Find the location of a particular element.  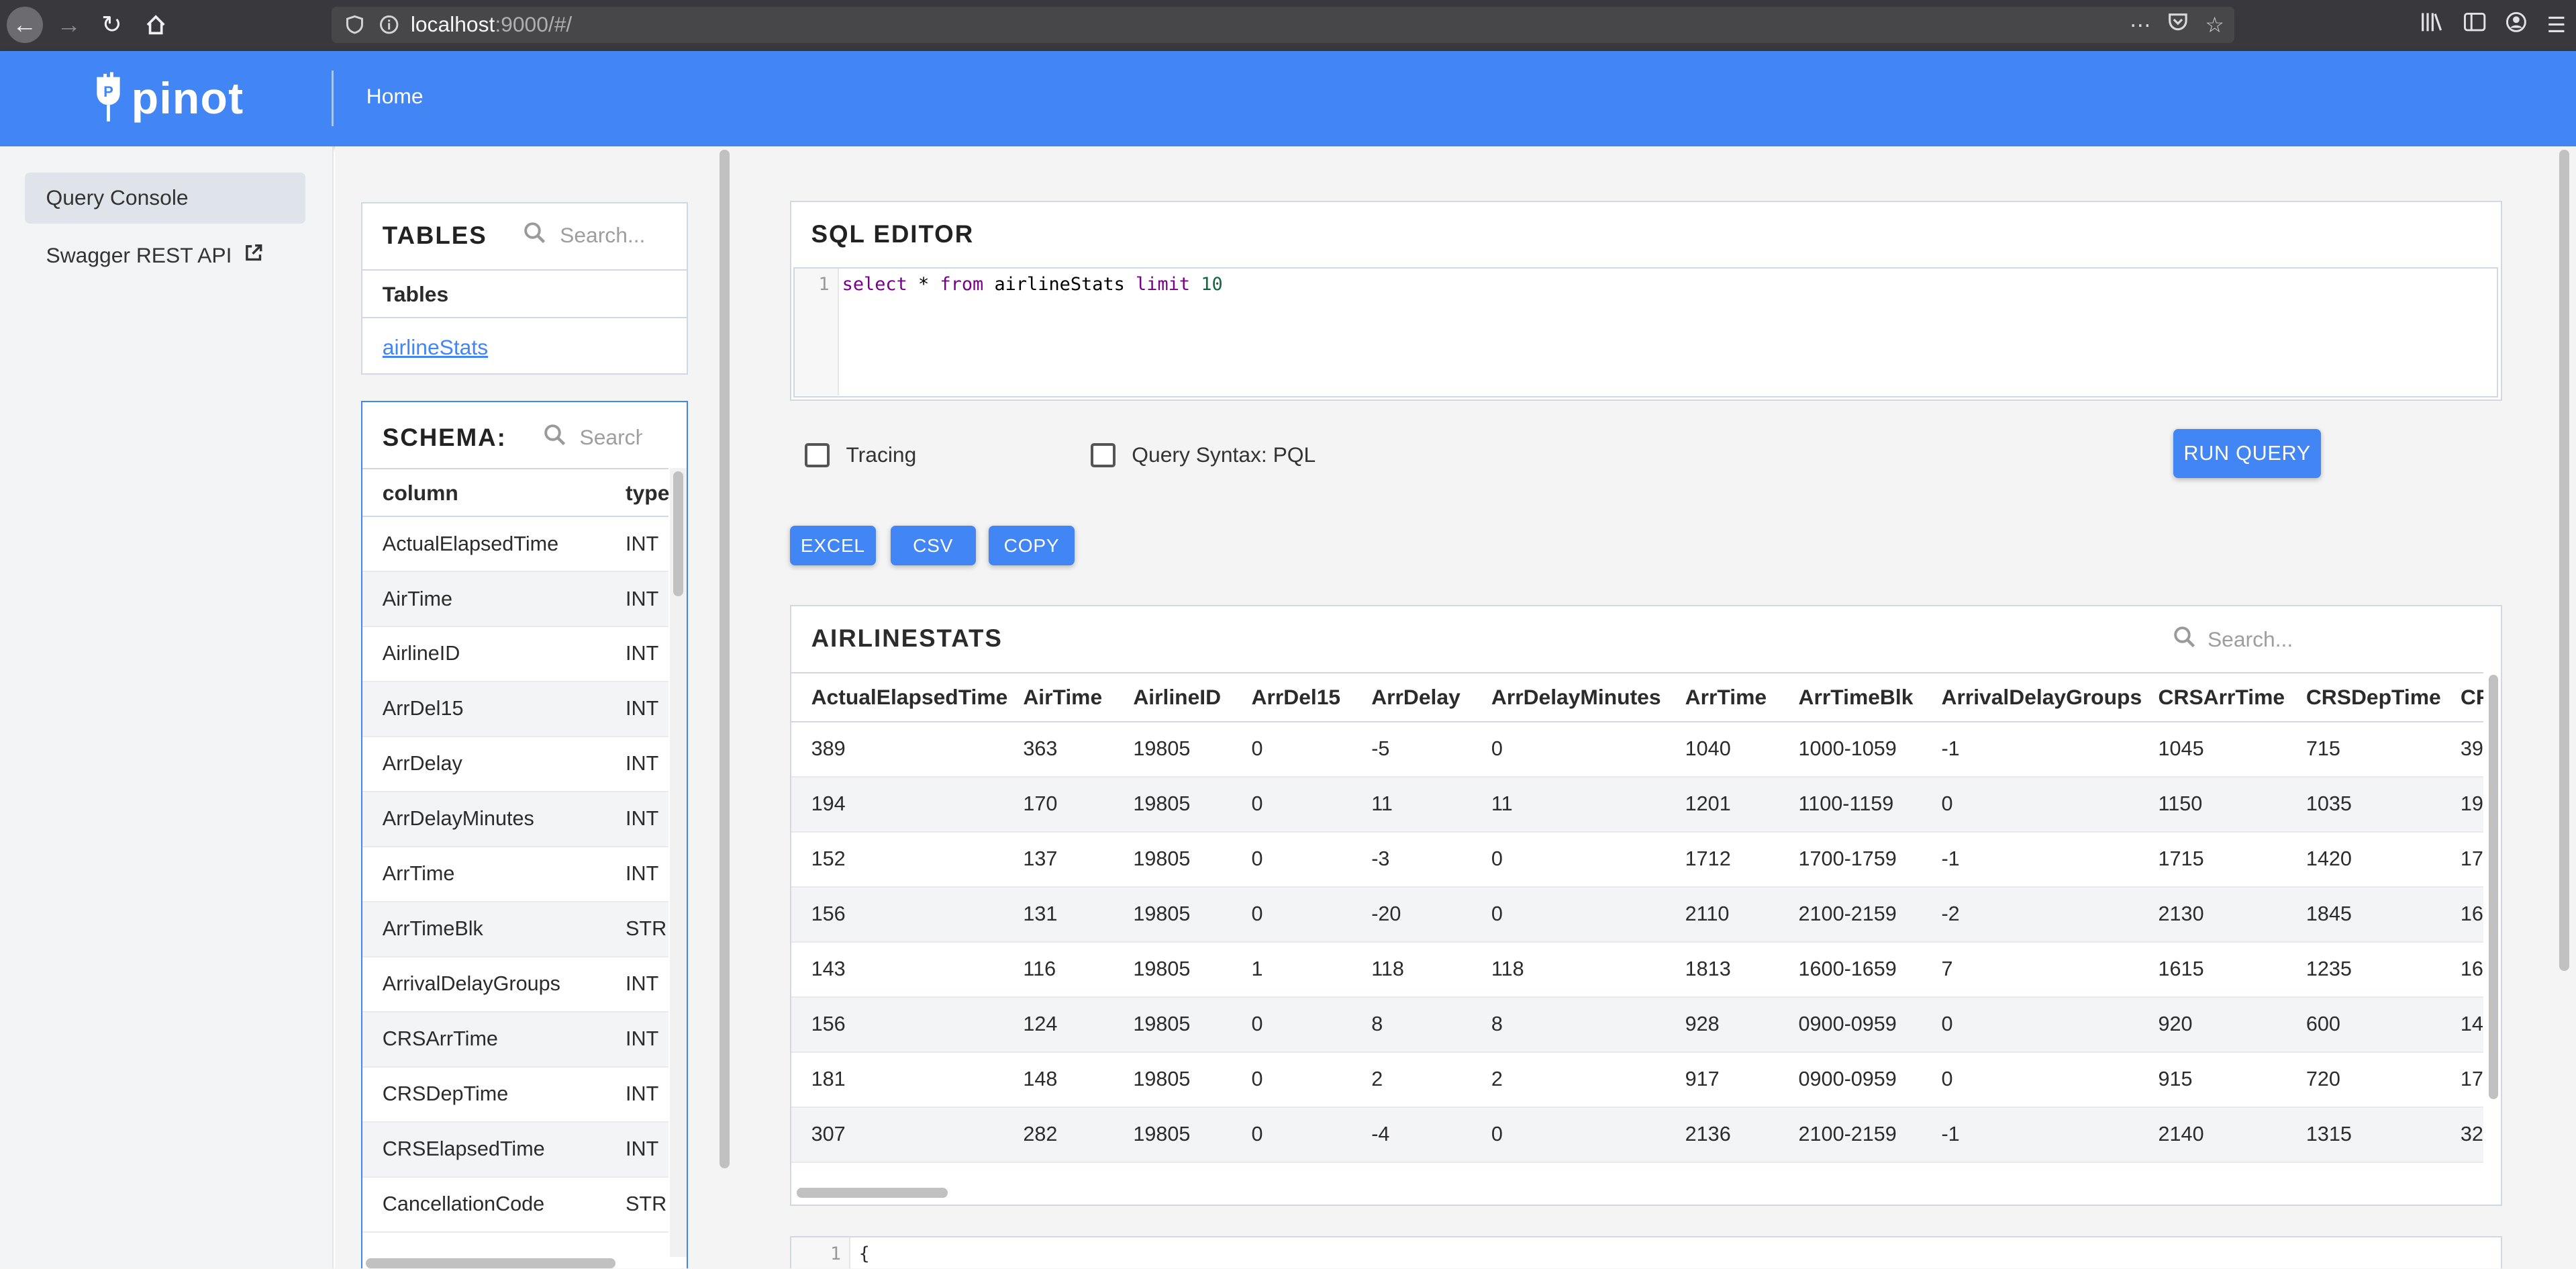

results-header-cell: ArrTimeBlk is located at coordinates (1856, 697).